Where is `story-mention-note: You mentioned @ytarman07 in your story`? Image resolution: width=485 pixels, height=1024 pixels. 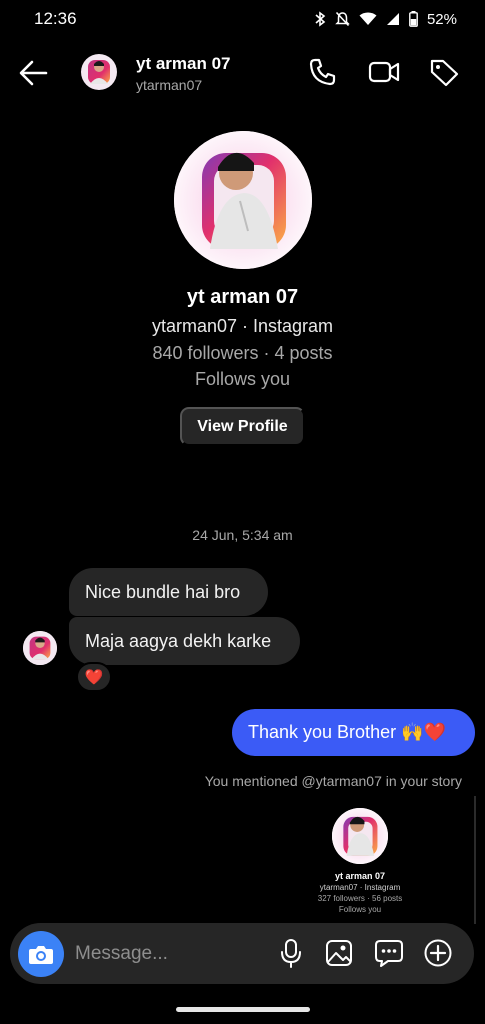
story-mention-note: You mentioned @ytarman07 in your story is located at coordinates (333, 781).